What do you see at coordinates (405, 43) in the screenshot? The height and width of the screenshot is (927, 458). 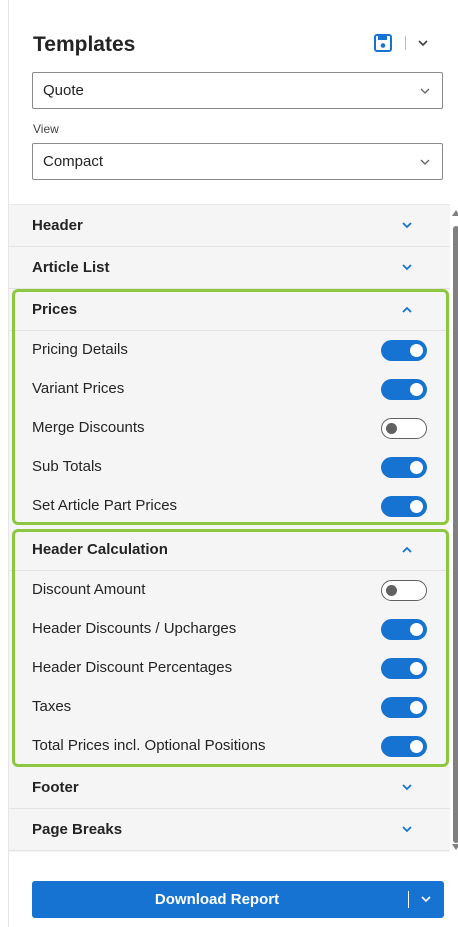 I see `title-separator` at bounding box center [405, 43].